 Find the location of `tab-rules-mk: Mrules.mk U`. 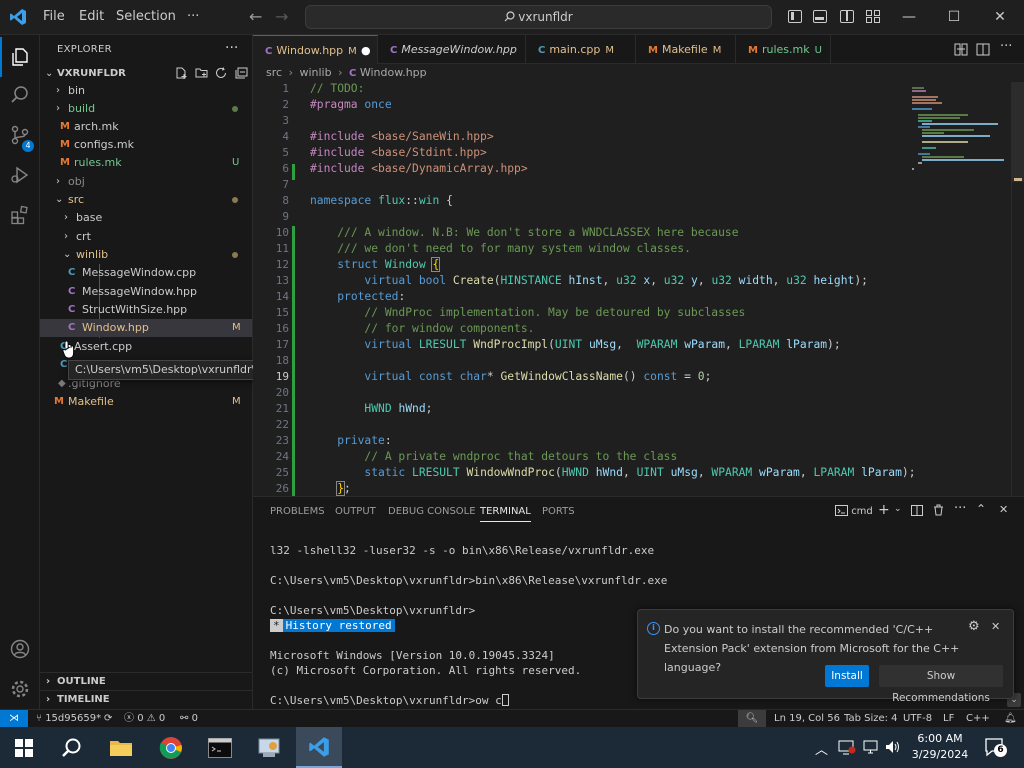

tab-rules-mk: Mrules.mk U is located at coordinates (783, 49).